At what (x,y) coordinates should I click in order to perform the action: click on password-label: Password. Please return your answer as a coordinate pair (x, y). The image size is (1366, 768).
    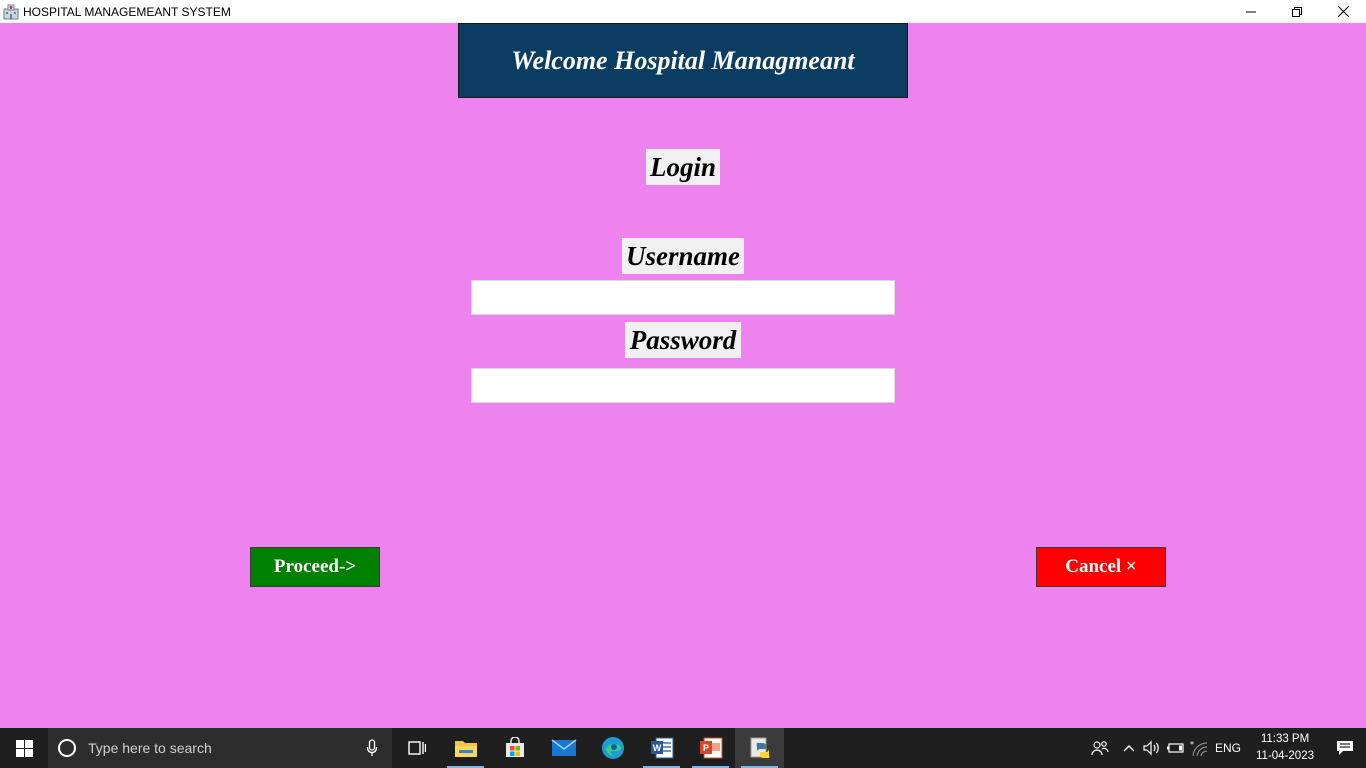
    Looking at the image, I should click on (683, 340).